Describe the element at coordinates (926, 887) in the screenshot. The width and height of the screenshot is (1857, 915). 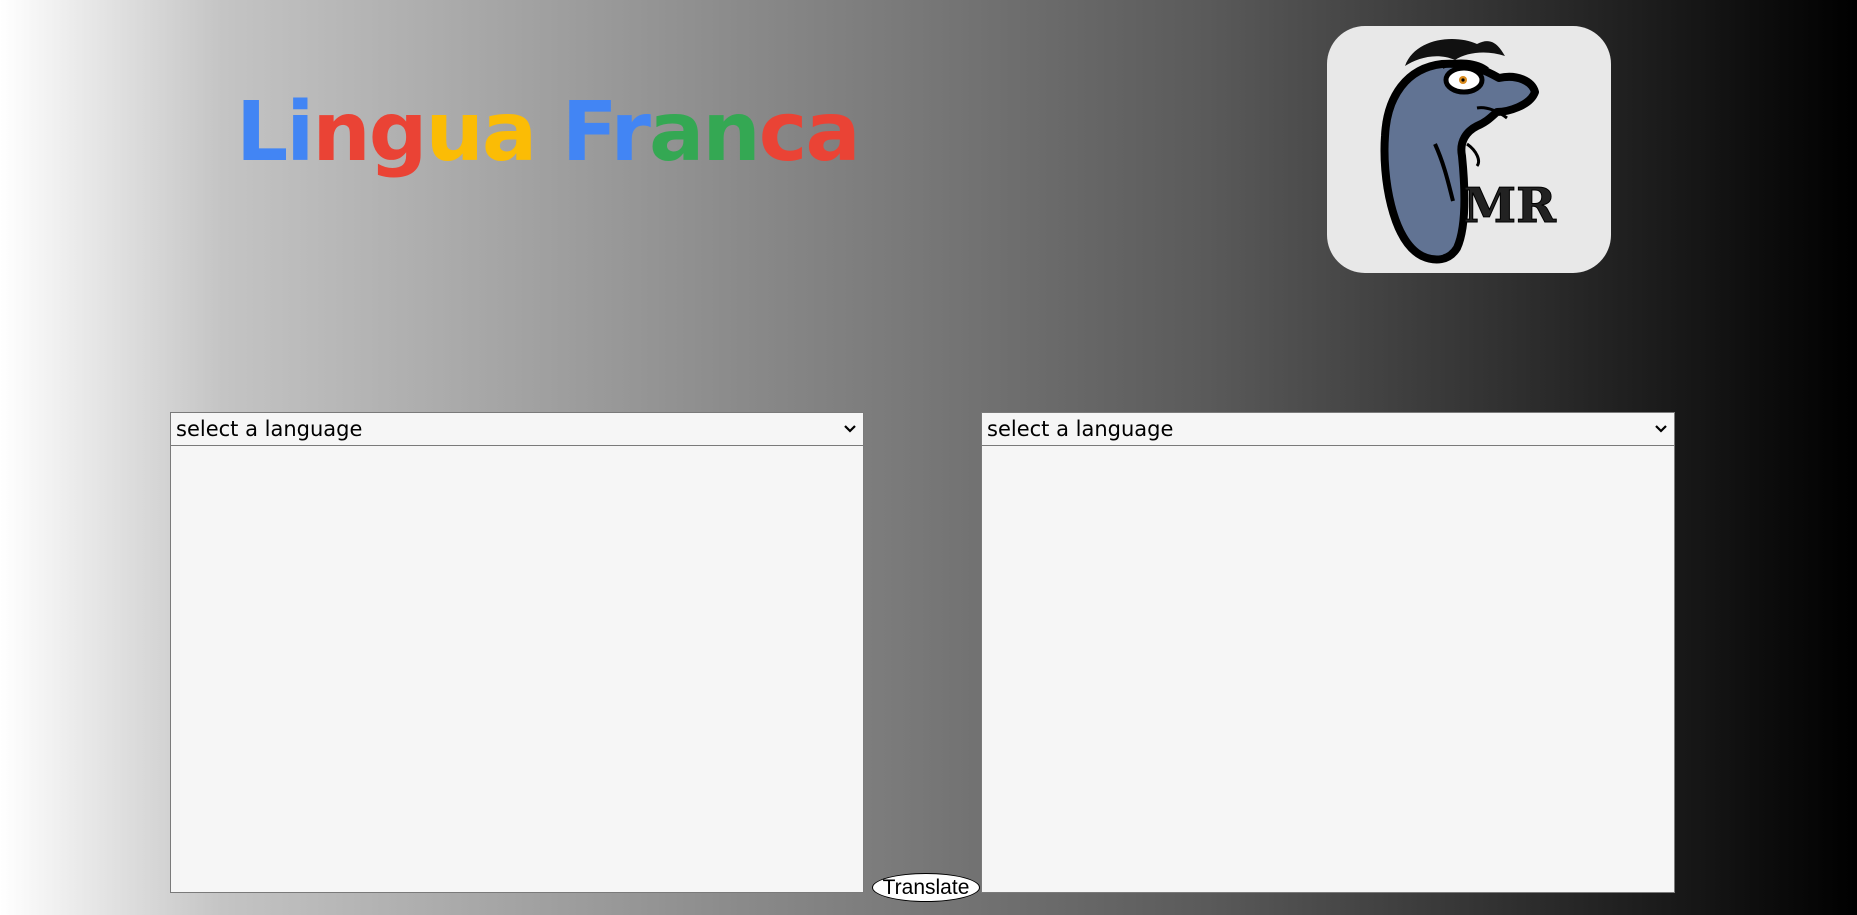
I see `translate-button: Translate` at that location.